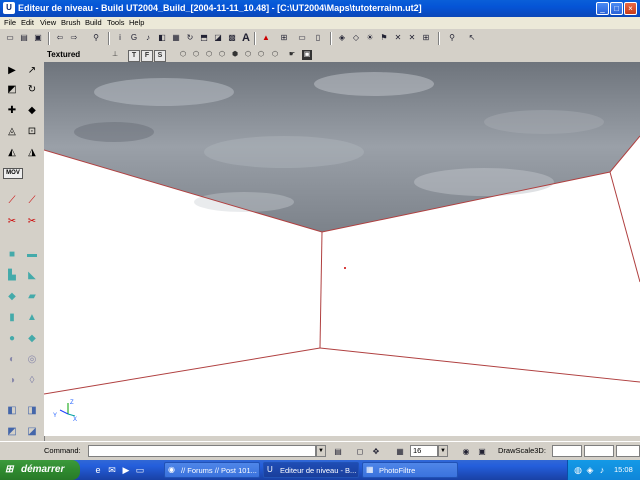  I want to click on rebuild-all-icon: ✕, so click(398, 38).